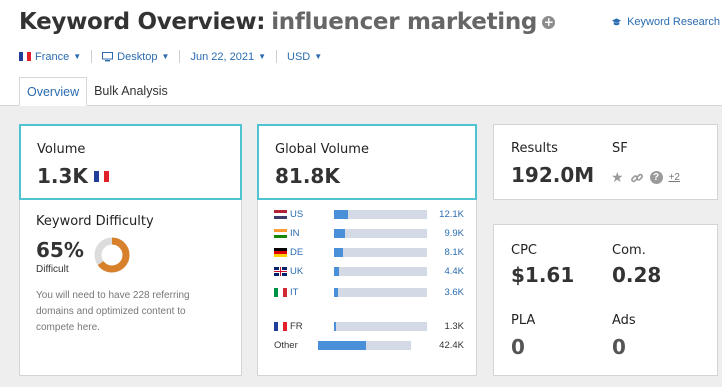  What do you see at coordinates (619, 347) in the screenshot?
I see `ads-value: 0` at bounding box center [619, 347].